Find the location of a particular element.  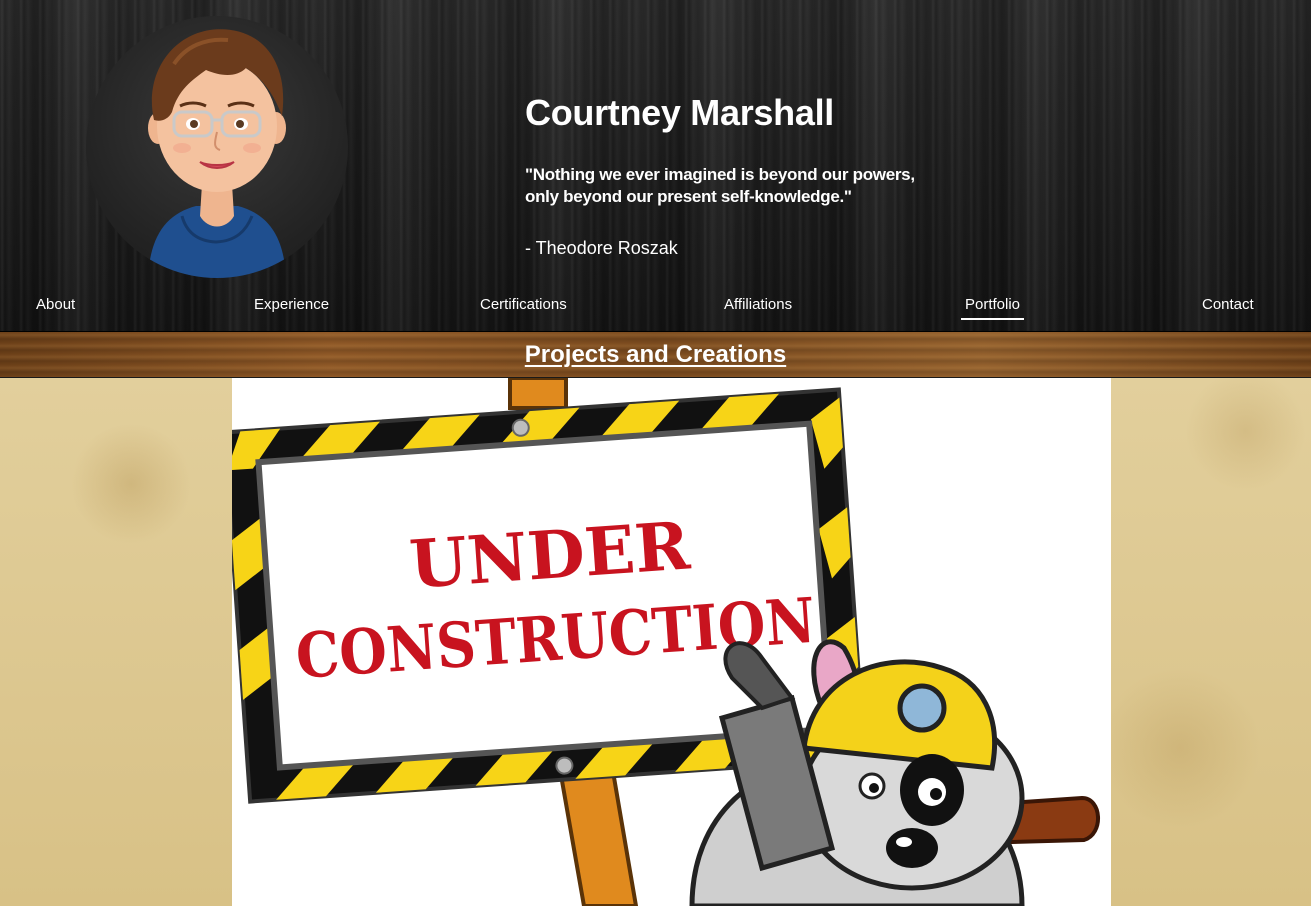

page-title: Courtney Marshall is located at coordinates (679, 112).